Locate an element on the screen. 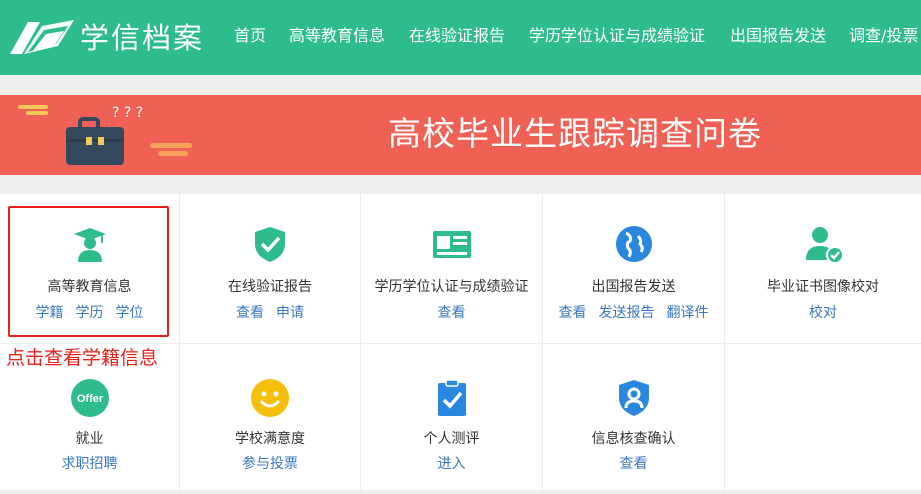 The image size is (921, 494). question-marks: ? ? ? is located at coordinates (127, 113).